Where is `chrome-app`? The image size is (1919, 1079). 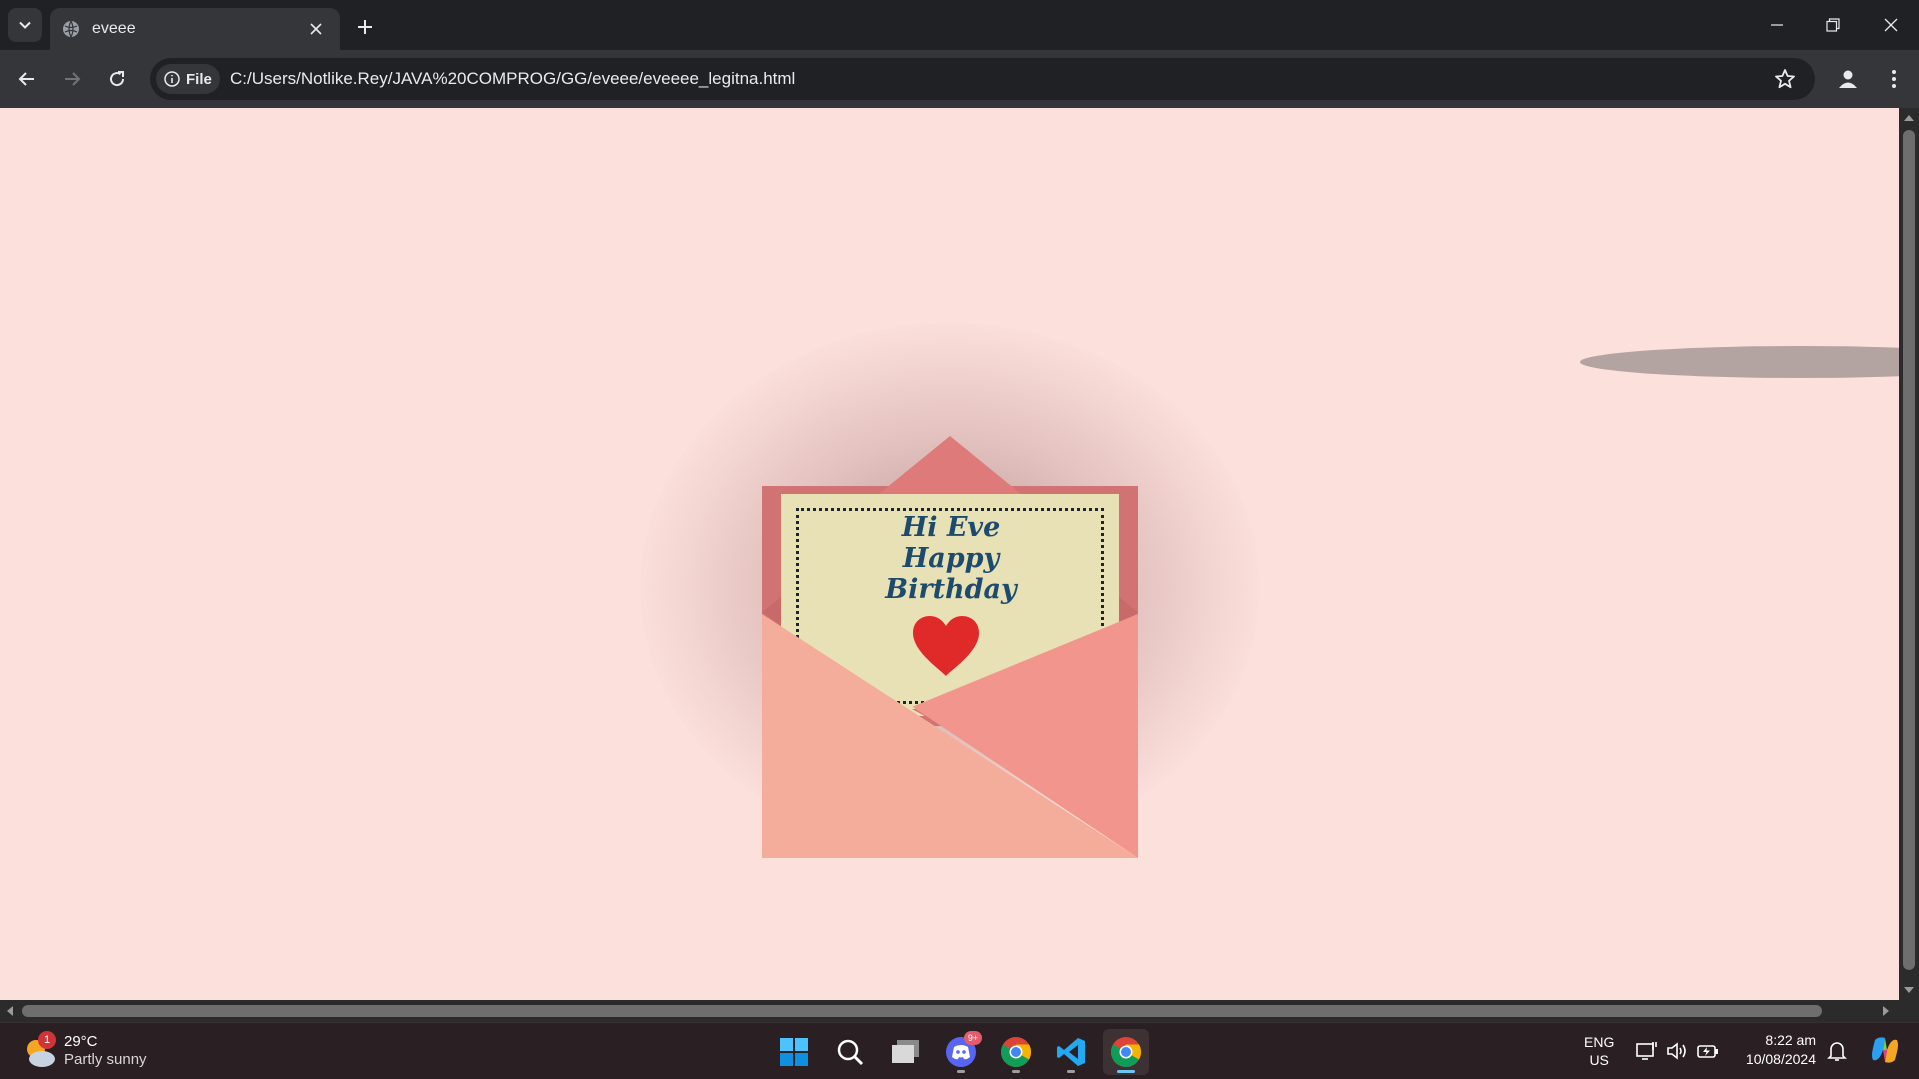 chrome-app is located at coordinates (1016, 1052).